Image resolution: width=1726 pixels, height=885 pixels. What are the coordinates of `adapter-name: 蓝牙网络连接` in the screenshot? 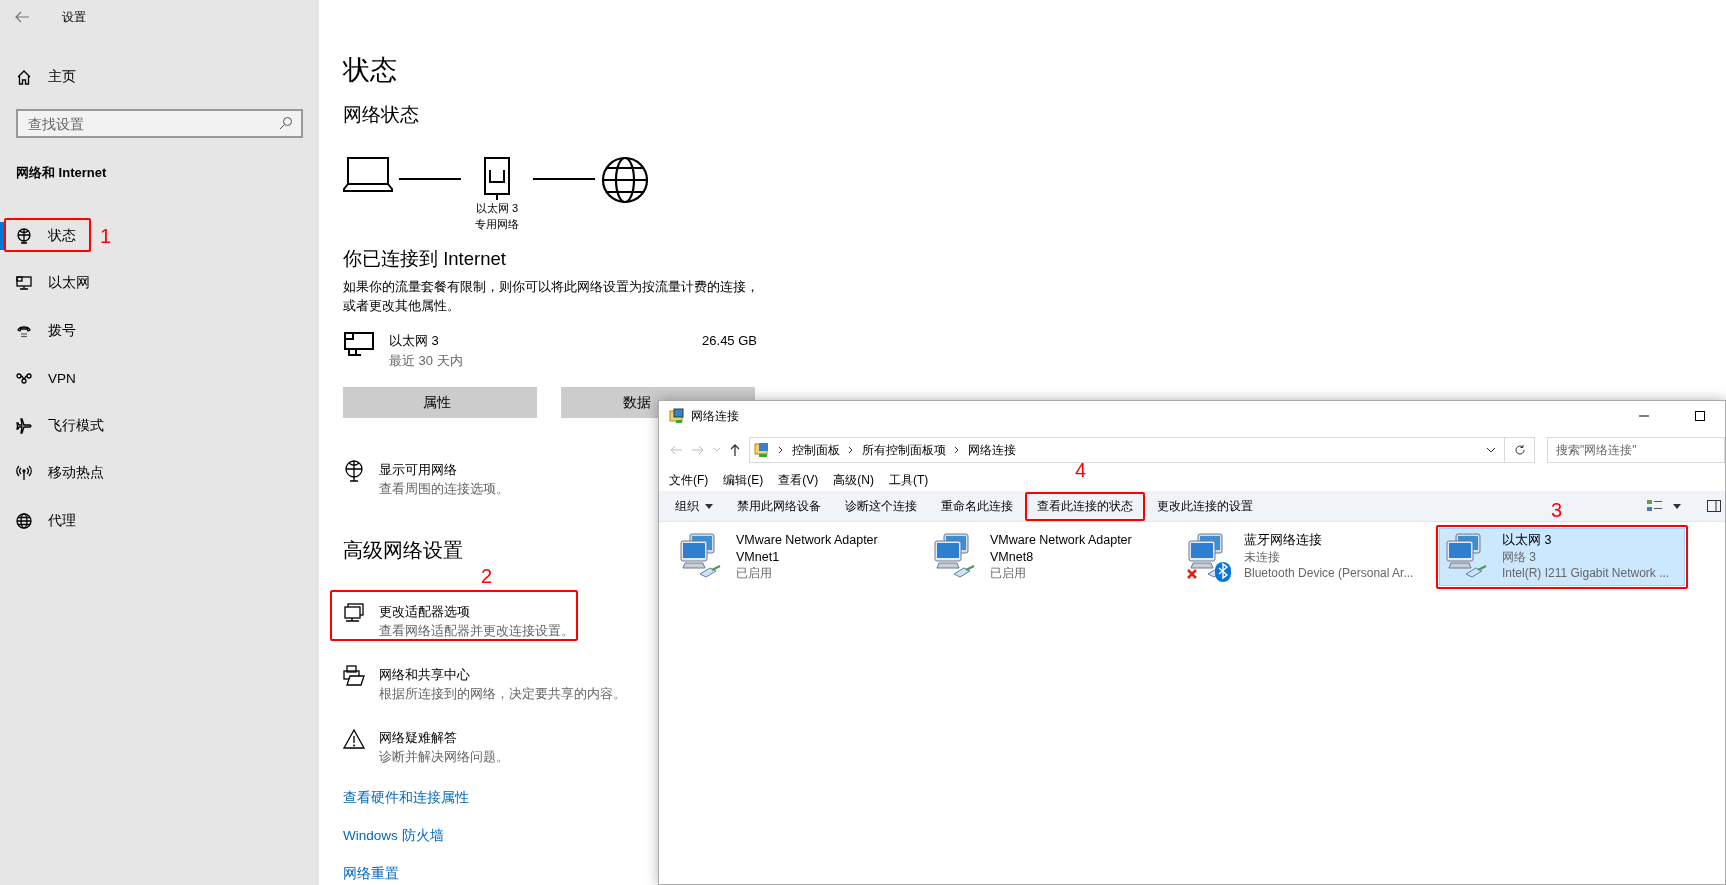 It's located at (1283, 540).